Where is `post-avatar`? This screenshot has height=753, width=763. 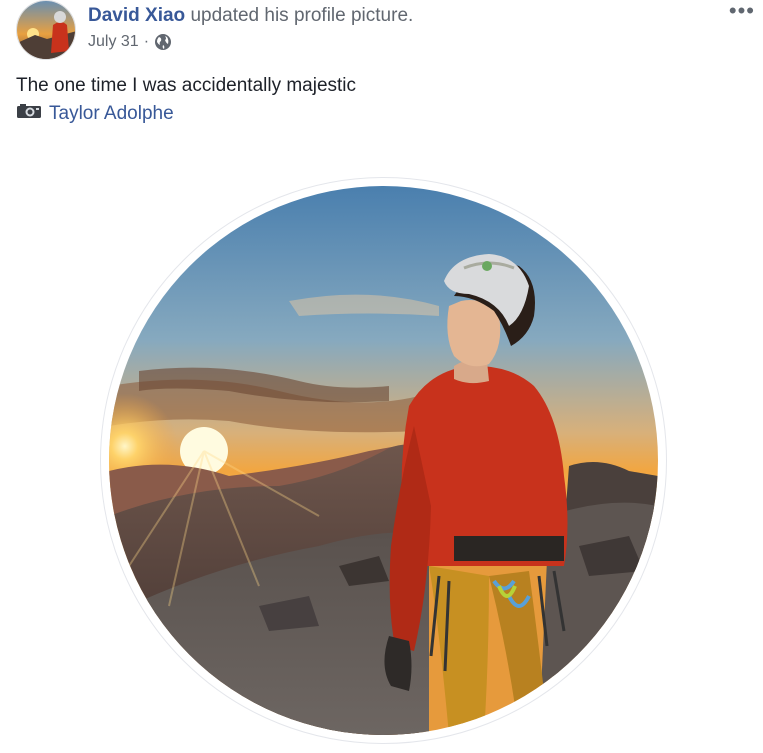
post-avatar is located at coordinates (46, 30).